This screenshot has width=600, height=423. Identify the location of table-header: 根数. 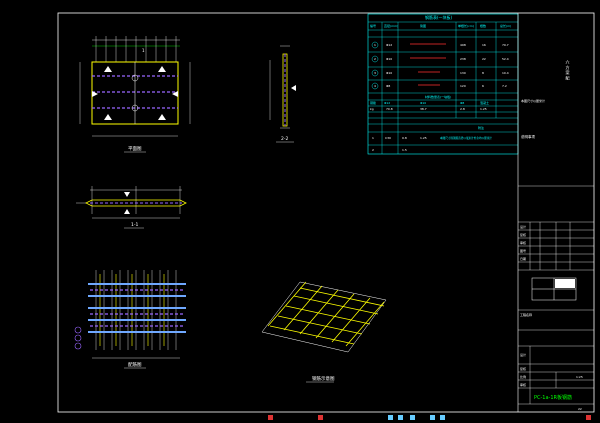
(483, 25).